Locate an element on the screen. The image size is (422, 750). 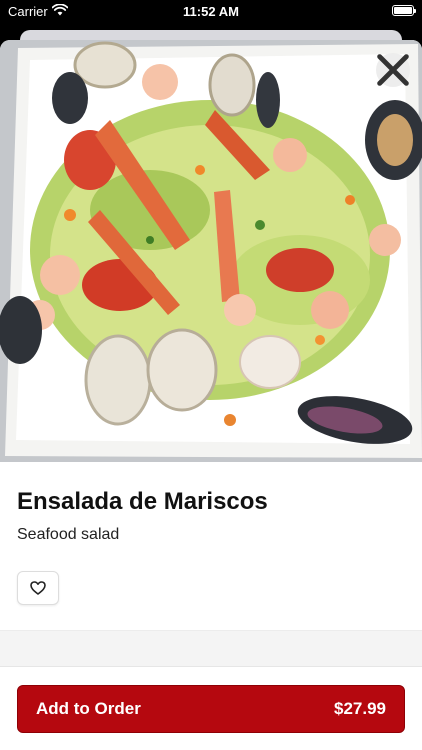
close-button is located at coordinates (393, 70).